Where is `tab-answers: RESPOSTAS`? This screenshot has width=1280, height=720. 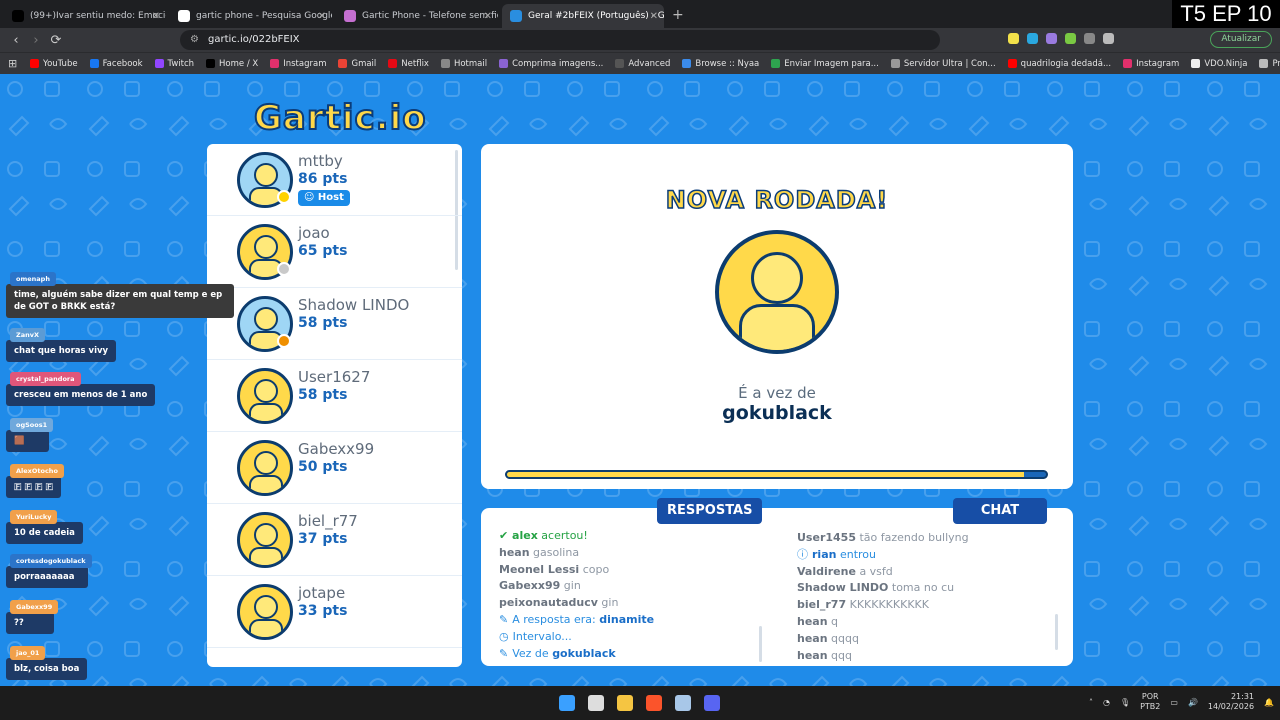 tab-answers: RESPOSTAS is located at coordinates (710, 511).